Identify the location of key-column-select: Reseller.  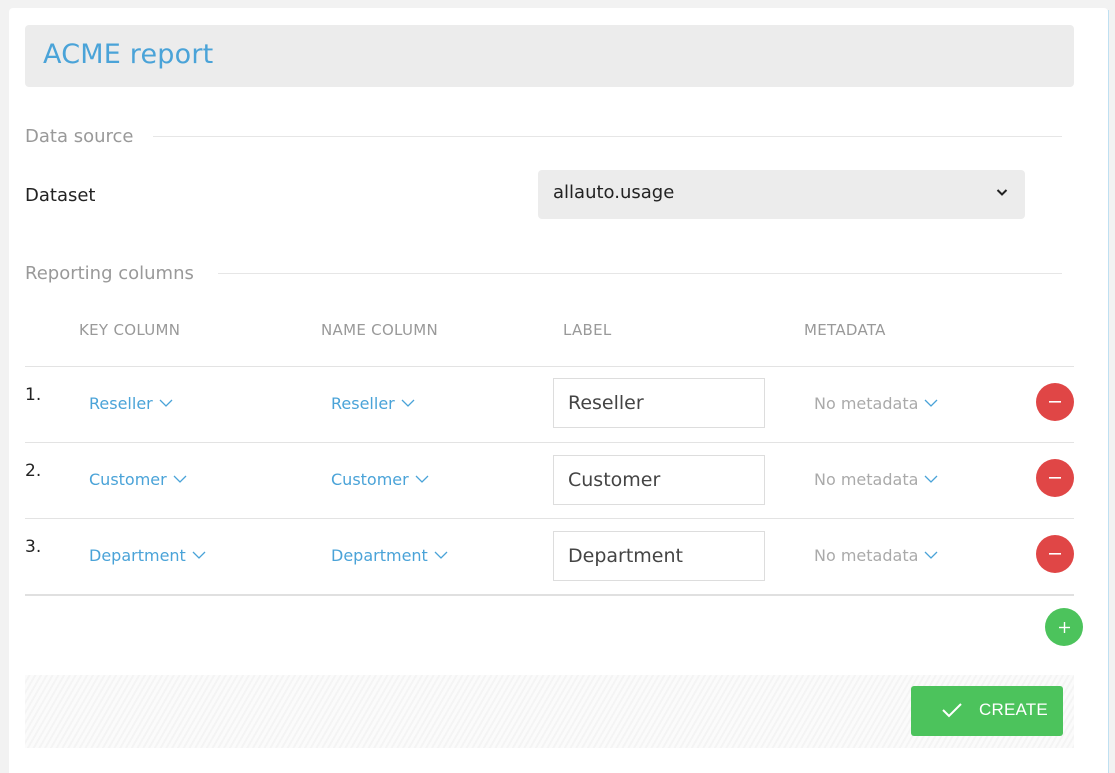
(131, 403).